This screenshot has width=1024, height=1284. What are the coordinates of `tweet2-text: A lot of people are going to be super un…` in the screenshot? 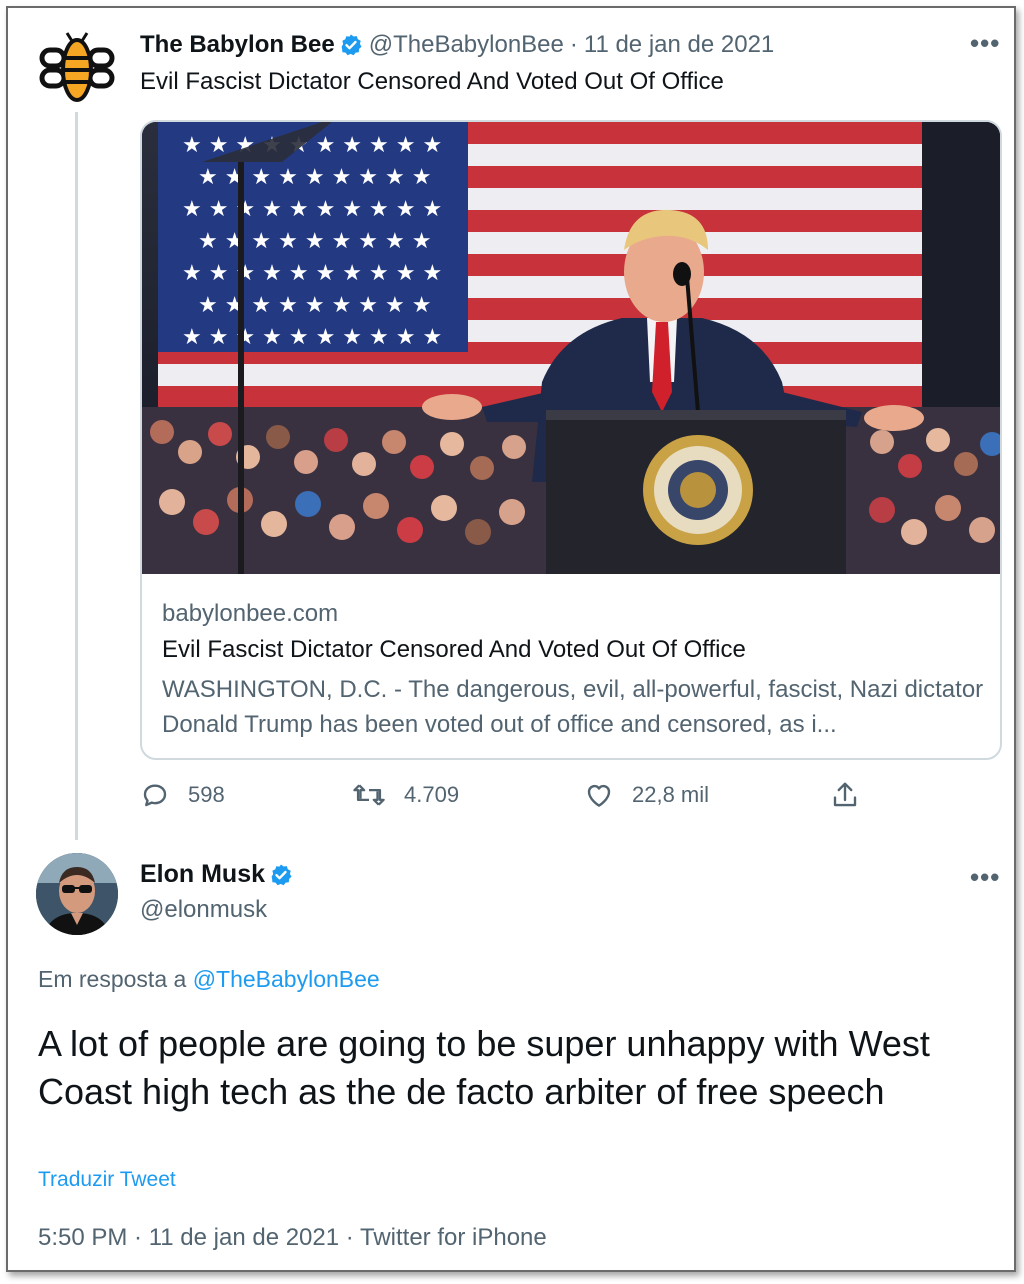 It's located at (484, 1067).